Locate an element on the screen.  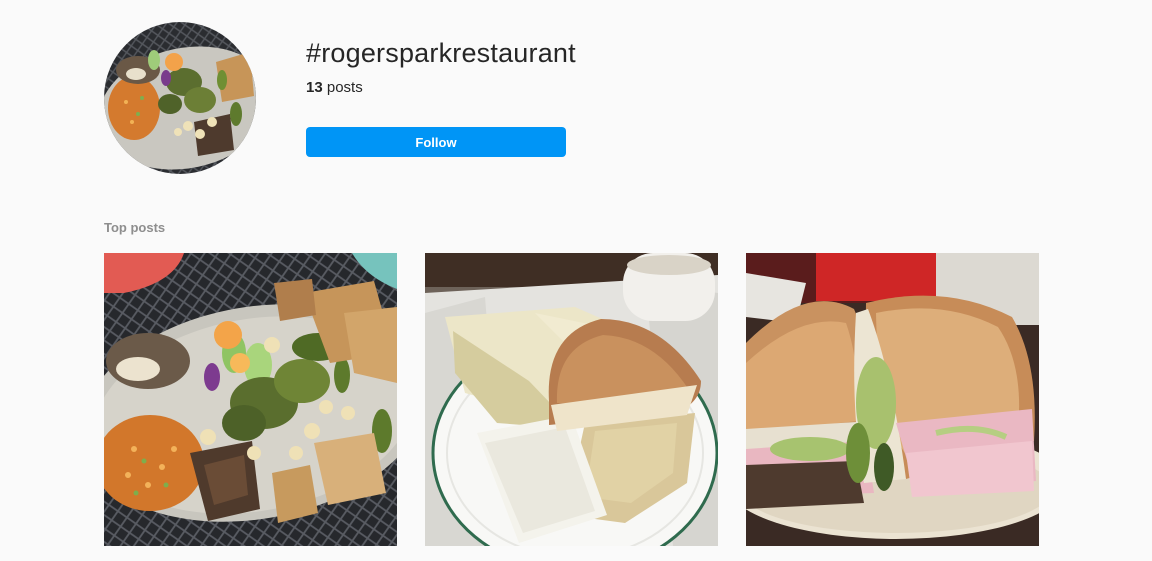
post-count: 13 posts is located at coordinates (334, 87).